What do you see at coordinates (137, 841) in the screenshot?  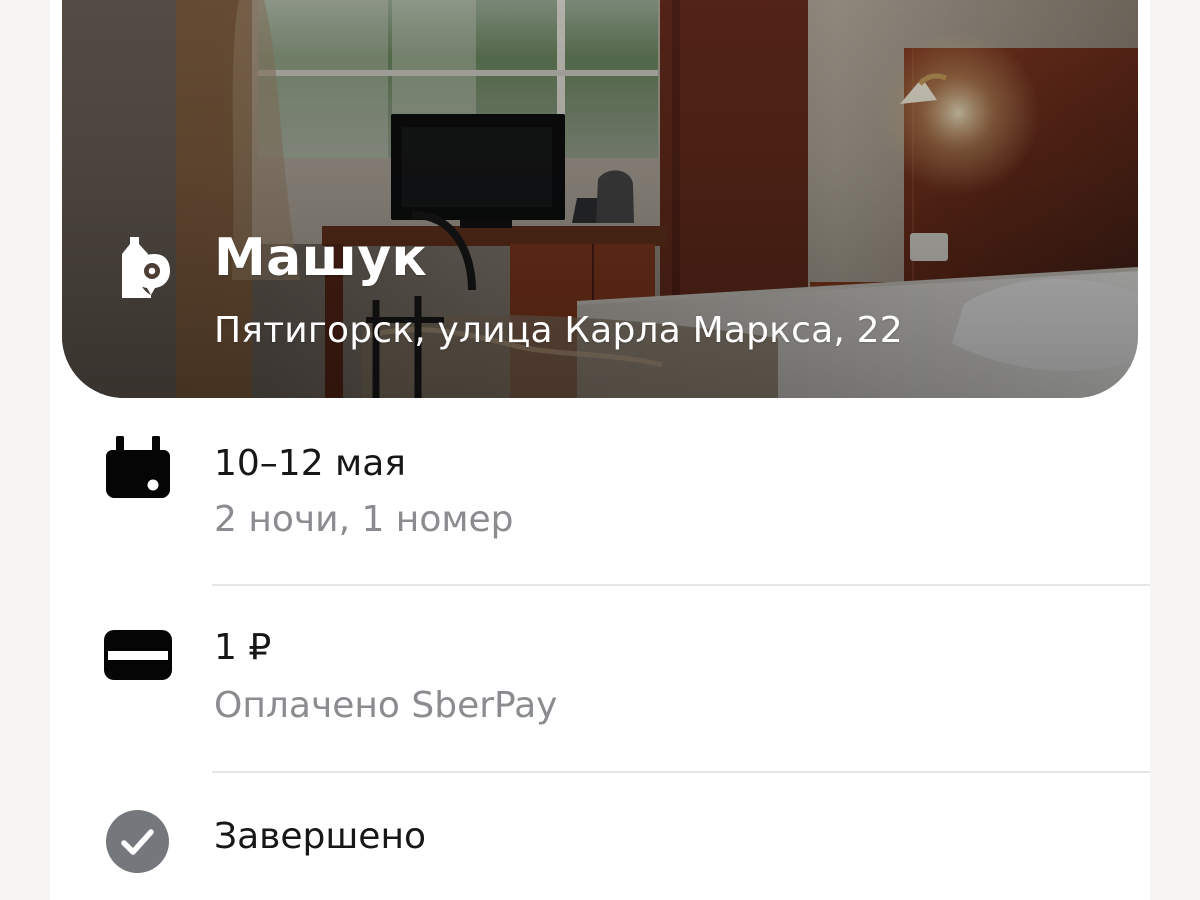 I see `check-circle-icon` at bounding box center [137, 841].